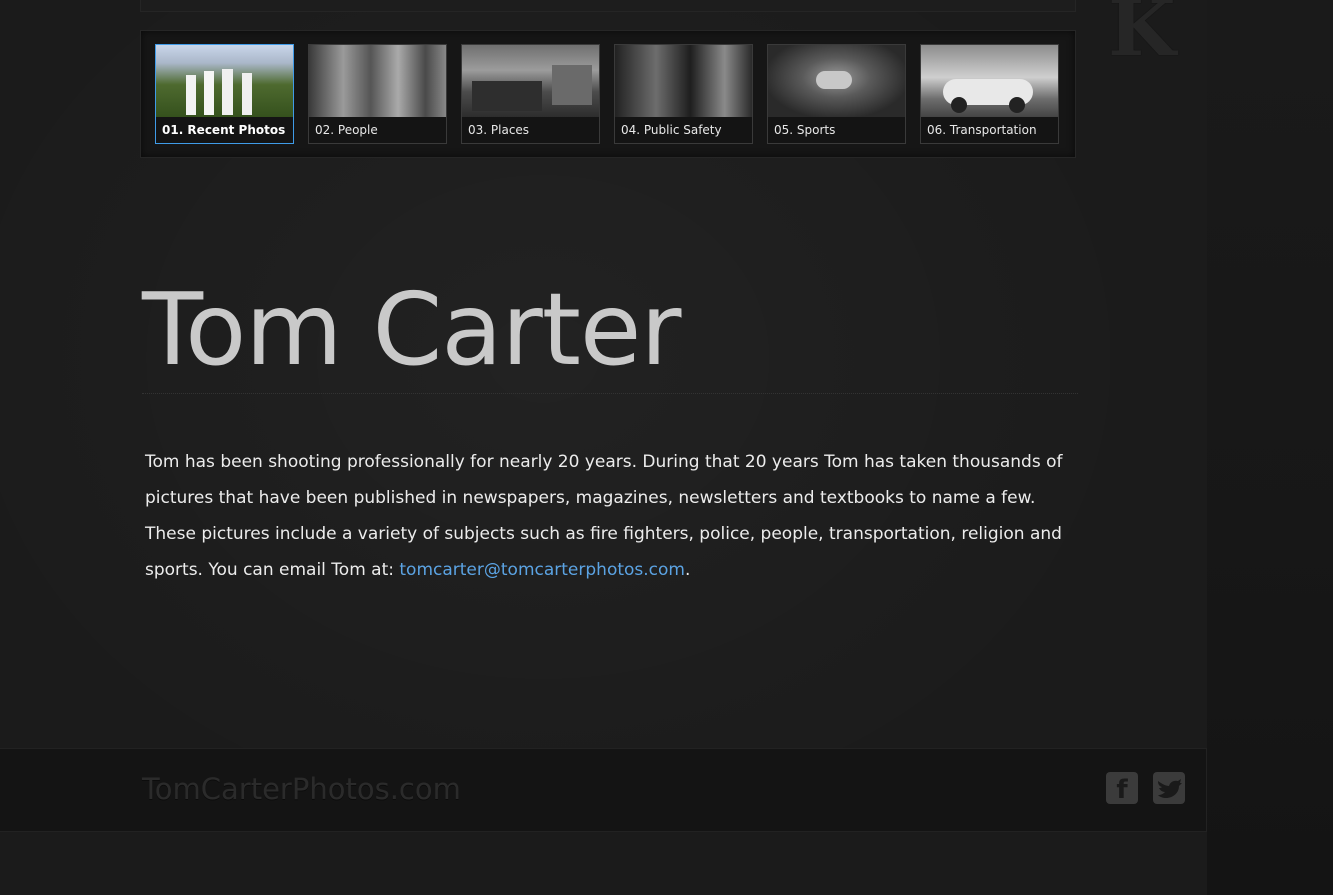 The height and width of the screenshot is (895, 1333). I want to click on thumb-recent-photos: 01. Recent Photos, so click(224, 94).